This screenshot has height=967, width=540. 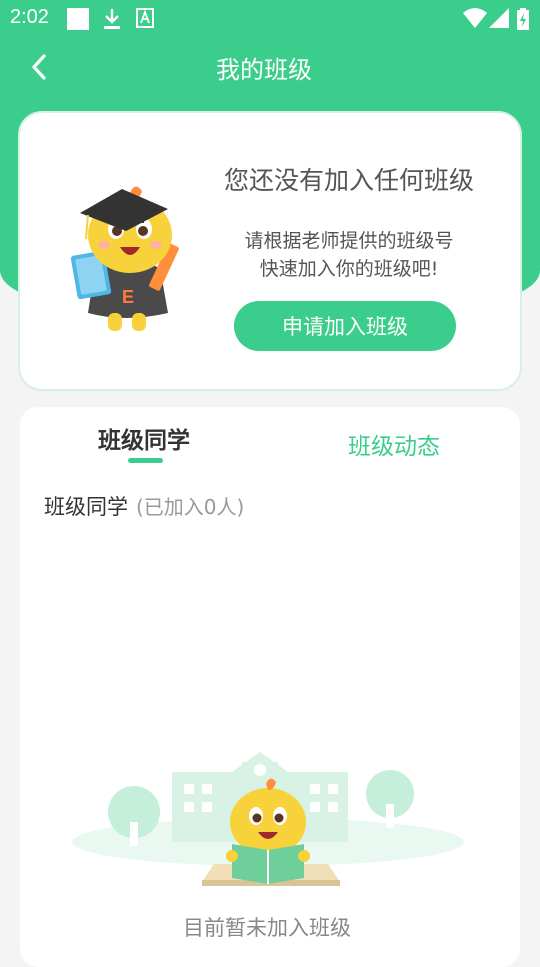 I want to click on card-desc-line1: 请根据老师提供的班级号, so click(x=349, y=241).